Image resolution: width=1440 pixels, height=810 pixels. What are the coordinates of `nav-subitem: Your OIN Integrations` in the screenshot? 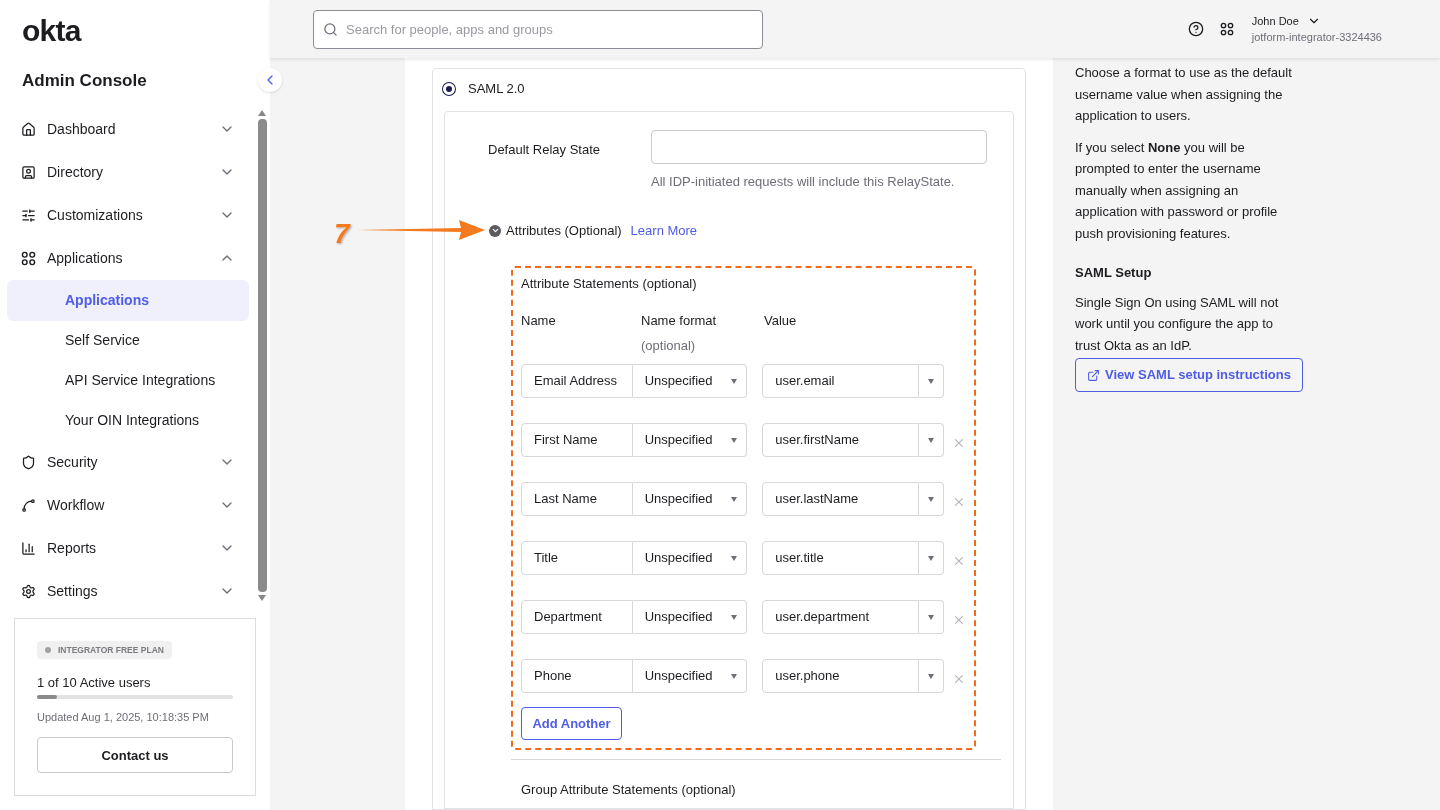 It's located at (128, 420).